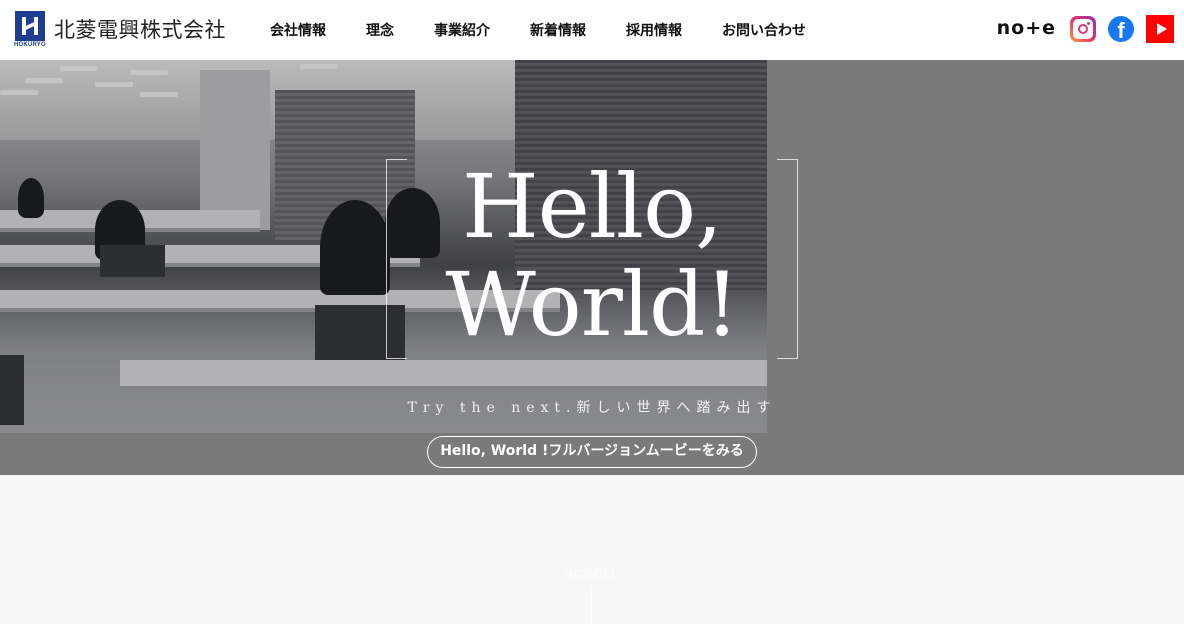 This screenshot has height=624, width=1184. What do you see at coordinates (30, 30) in the screenshot?
I see `hokuryo-logo-icon: HOKURYO` at bounding box center [30, 30].